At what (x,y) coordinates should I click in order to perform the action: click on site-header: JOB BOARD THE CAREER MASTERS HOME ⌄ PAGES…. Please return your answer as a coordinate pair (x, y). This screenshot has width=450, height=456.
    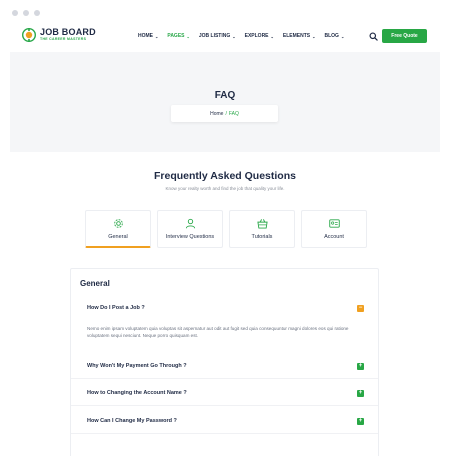
    Looking at the image, I should click on (225, 37).